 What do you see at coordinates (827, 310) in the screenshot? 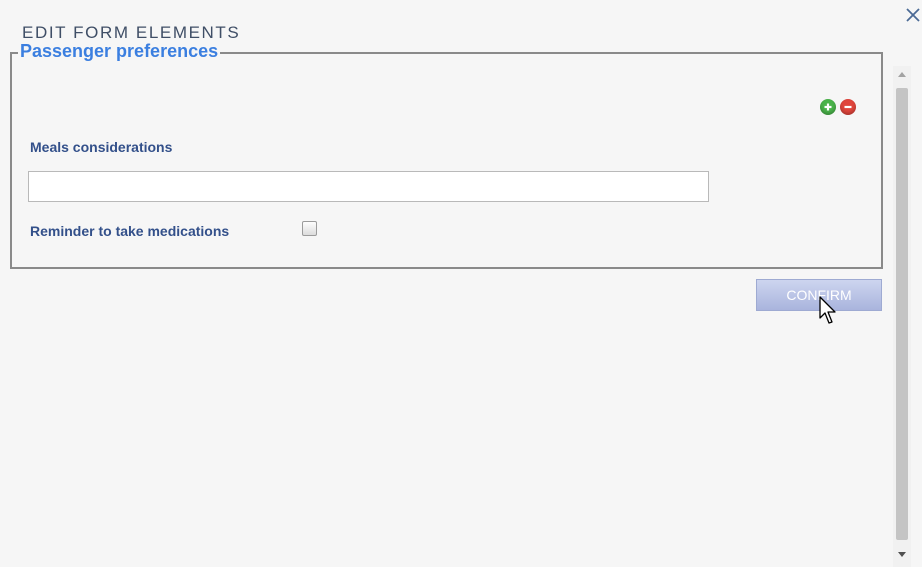
I see `mouse-cursor-icon` at bounding box center [827, 310].